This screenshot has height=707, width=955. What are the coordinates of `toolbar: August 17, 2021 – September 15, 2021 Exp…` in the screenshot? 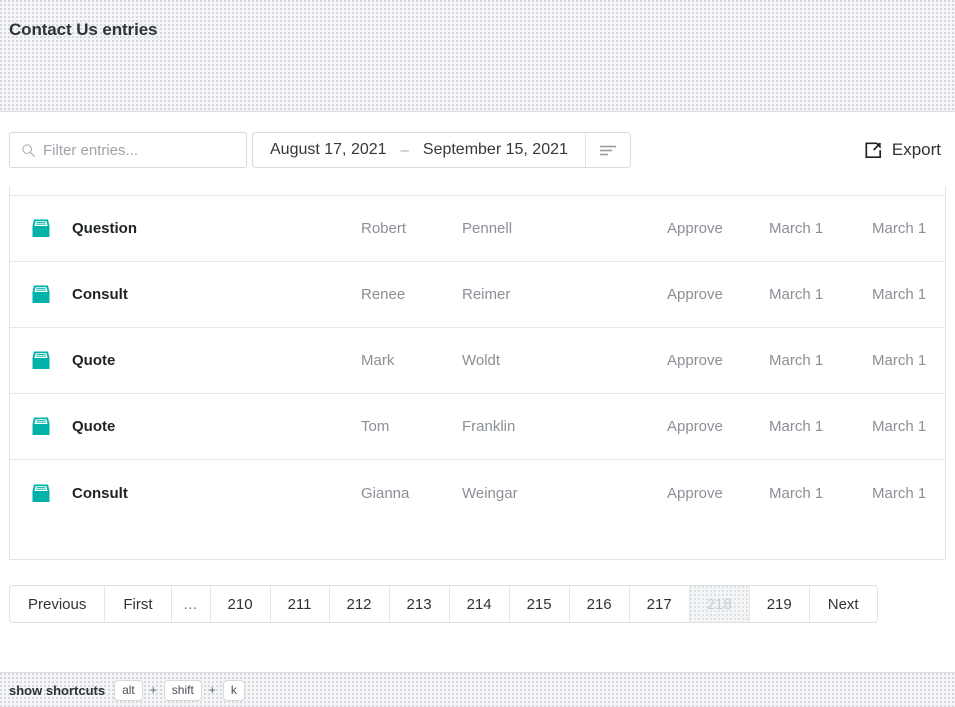 It's located at (477, 149).